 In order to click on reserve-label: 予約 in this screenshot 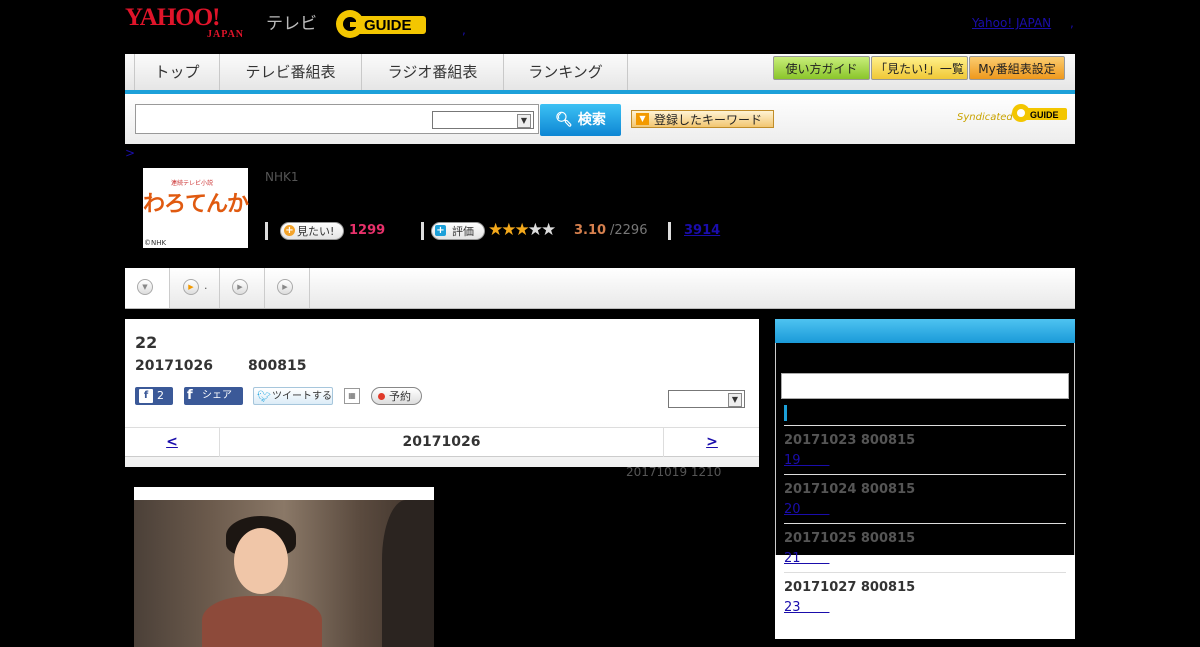, I will do `click(400, 396)`.